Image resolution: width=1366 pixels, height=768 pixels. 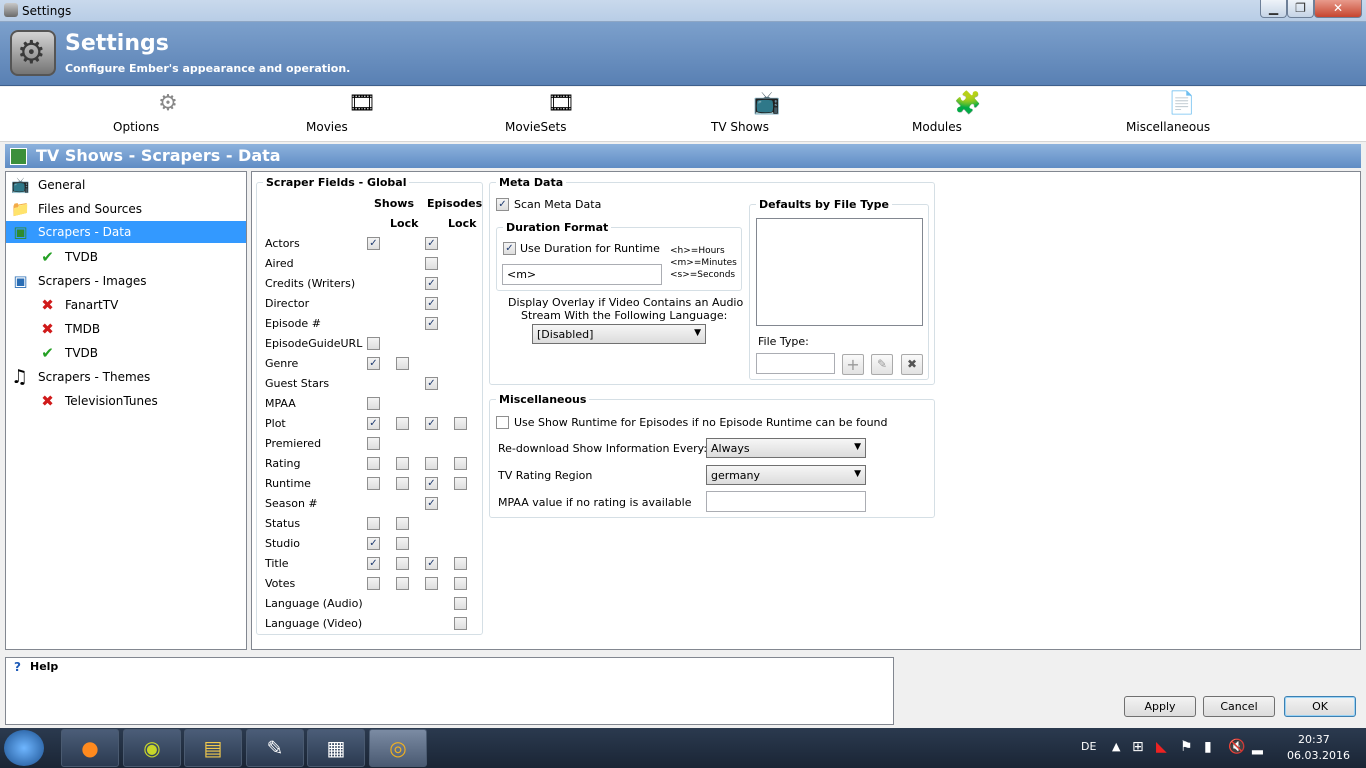 What do you see at coordinates (90, 748) in the screenshot?
I see `taskbar-firefox: ●` at bounding box center [90, 748].